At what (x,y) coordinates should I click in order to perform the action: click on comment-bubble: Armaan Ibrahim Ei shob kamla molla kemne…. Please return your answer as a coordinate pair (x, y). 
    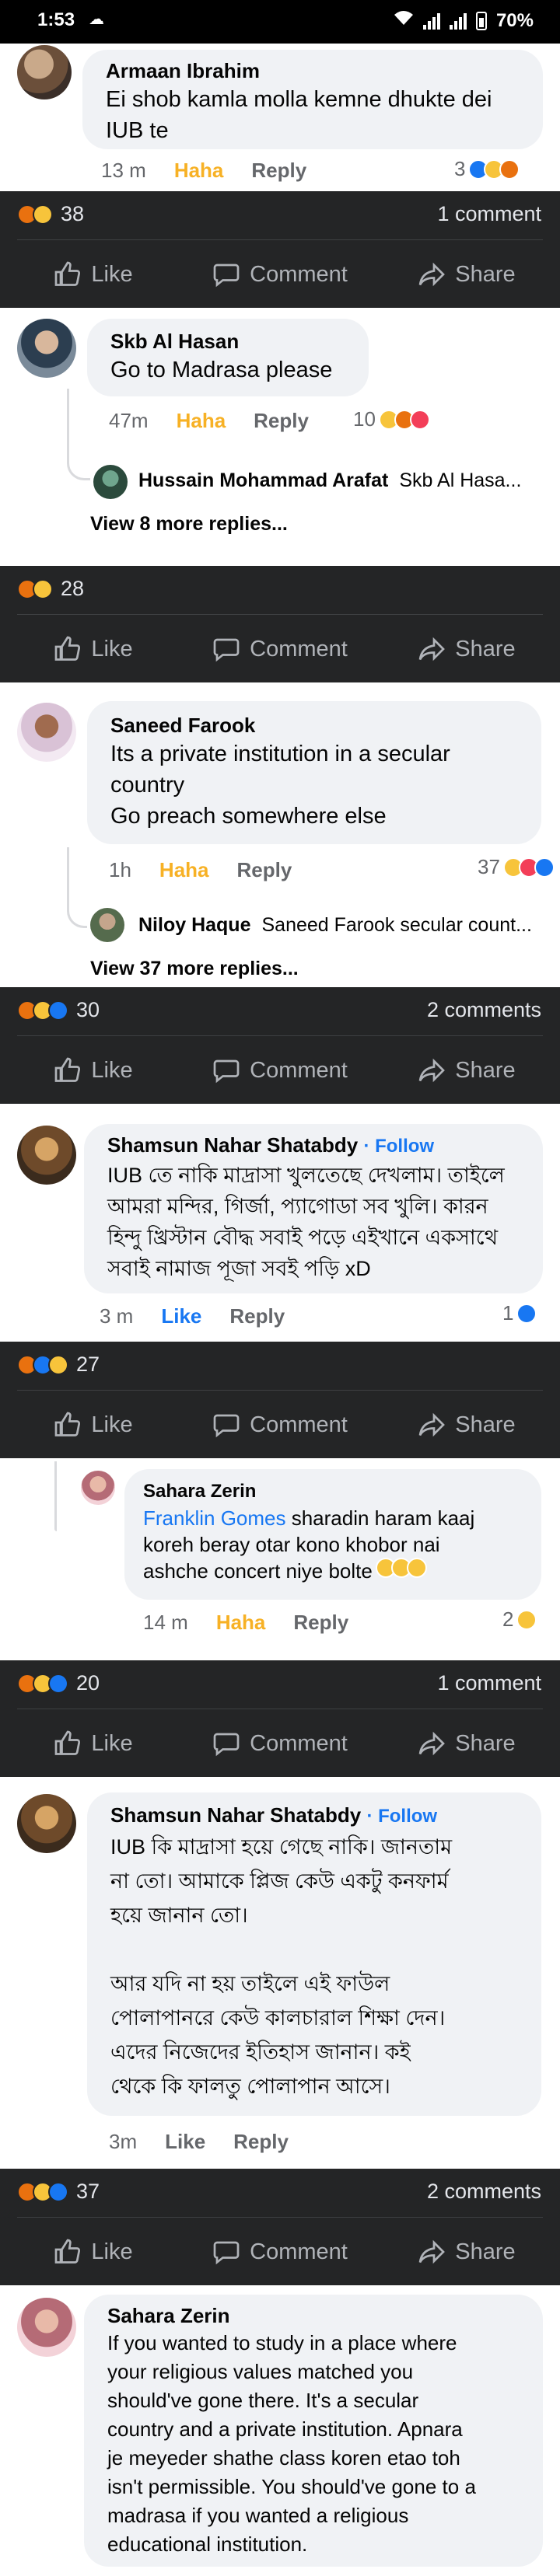
    Looking at the image, I should click on (313, 100).